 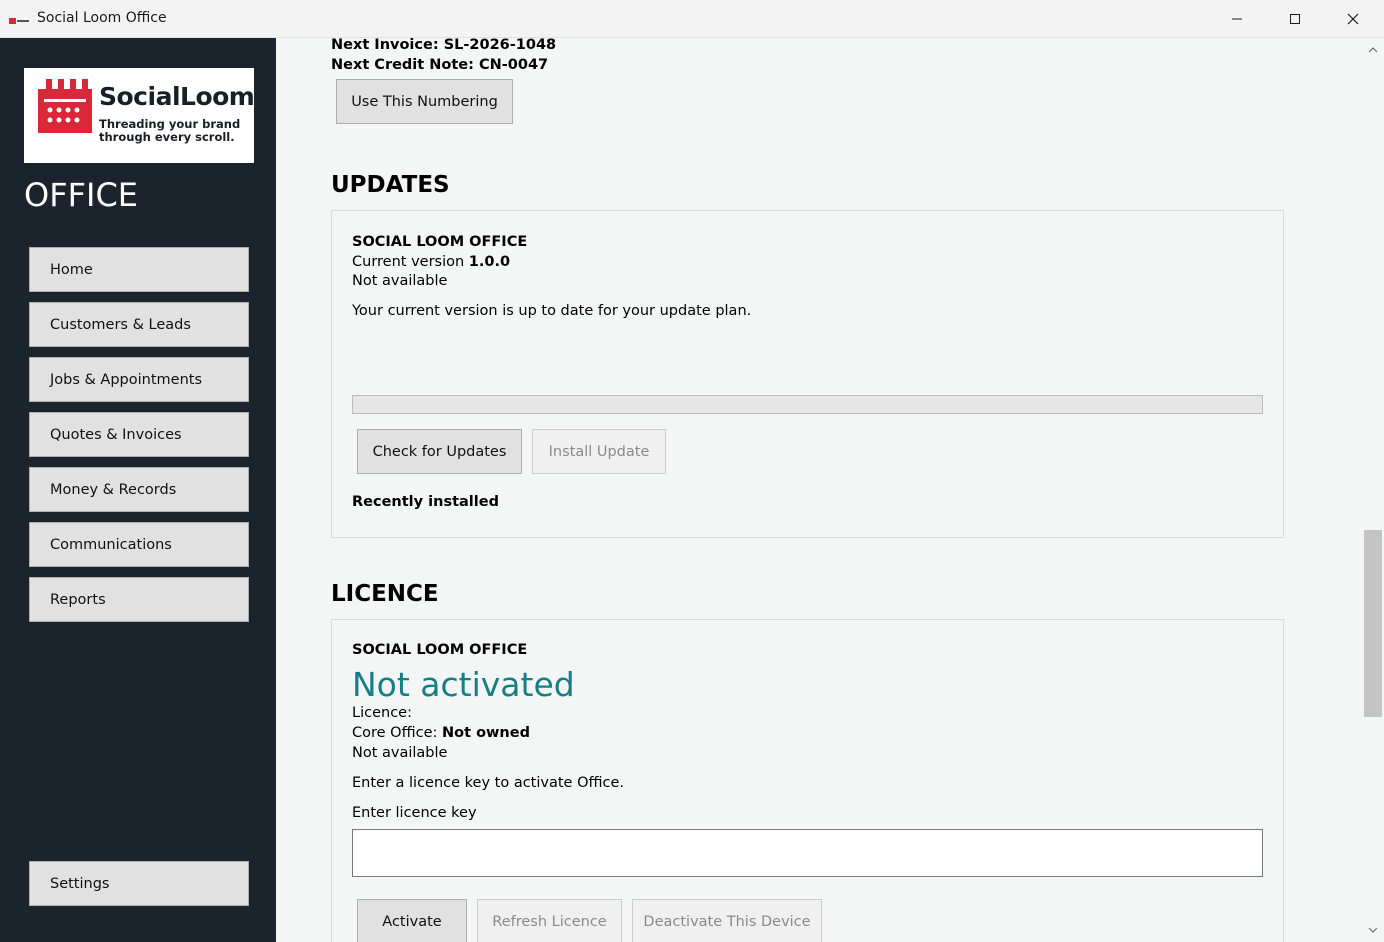 I want to click on licence-label: Licence:, so click(x=382, y=713).